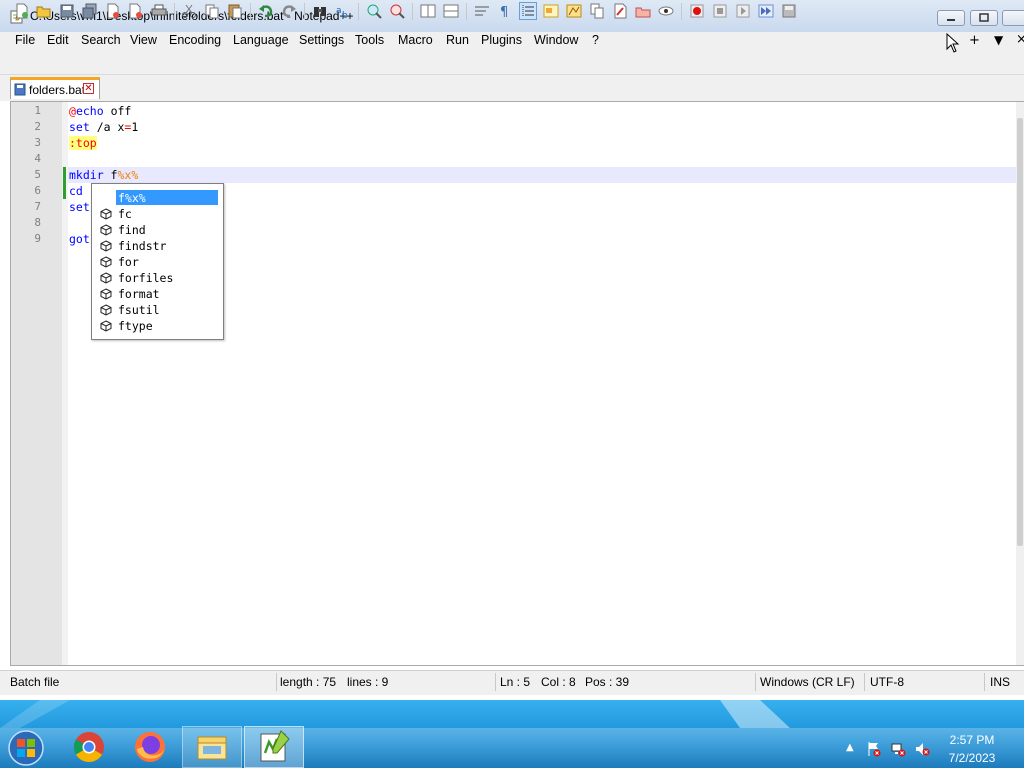 The width and height of the screenshot is (1024, 768). I want to click on code-line: mkdir f%x%, so click(103, 175).